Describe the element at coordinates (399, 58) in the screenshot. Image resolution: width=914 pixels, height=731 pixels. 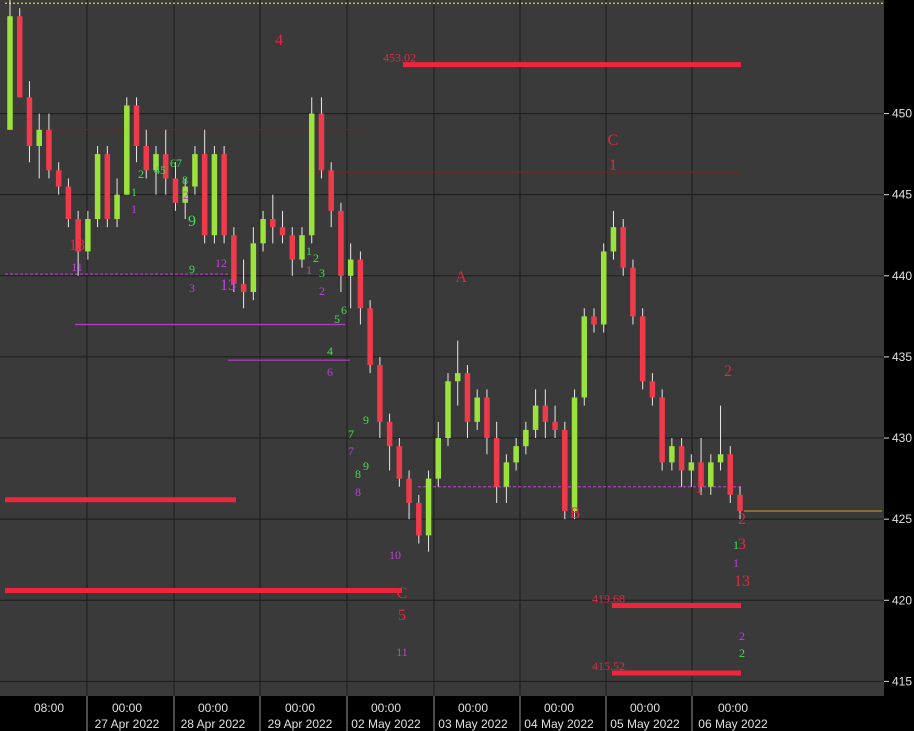
I see `level-price-label: 453.02` at that location.